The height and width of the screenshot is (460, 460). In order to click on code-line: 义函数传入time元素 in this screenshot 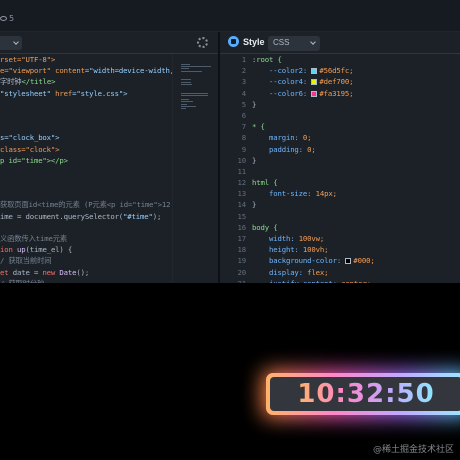, I will do `click(86, 238)`.